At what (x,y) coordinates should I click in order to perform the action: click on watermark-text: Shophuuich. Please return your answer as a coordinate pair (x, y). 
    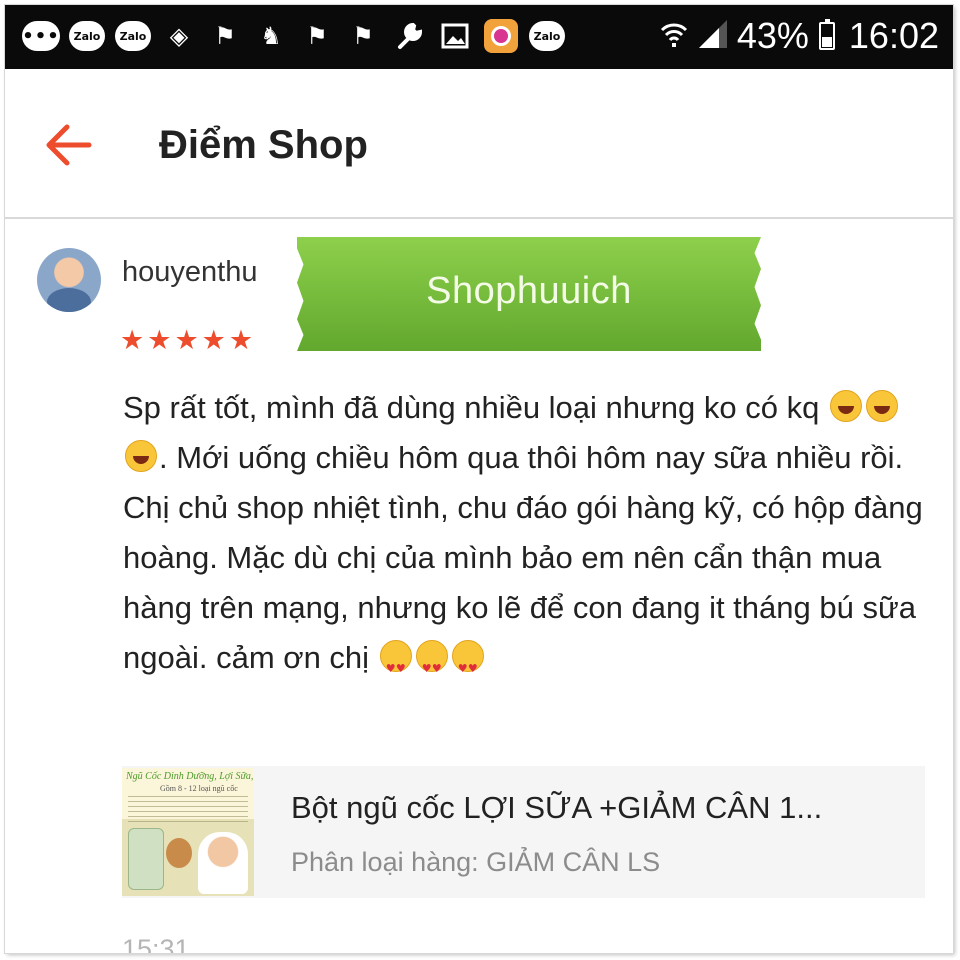
    Looking at the image, I should click on (529, 290).